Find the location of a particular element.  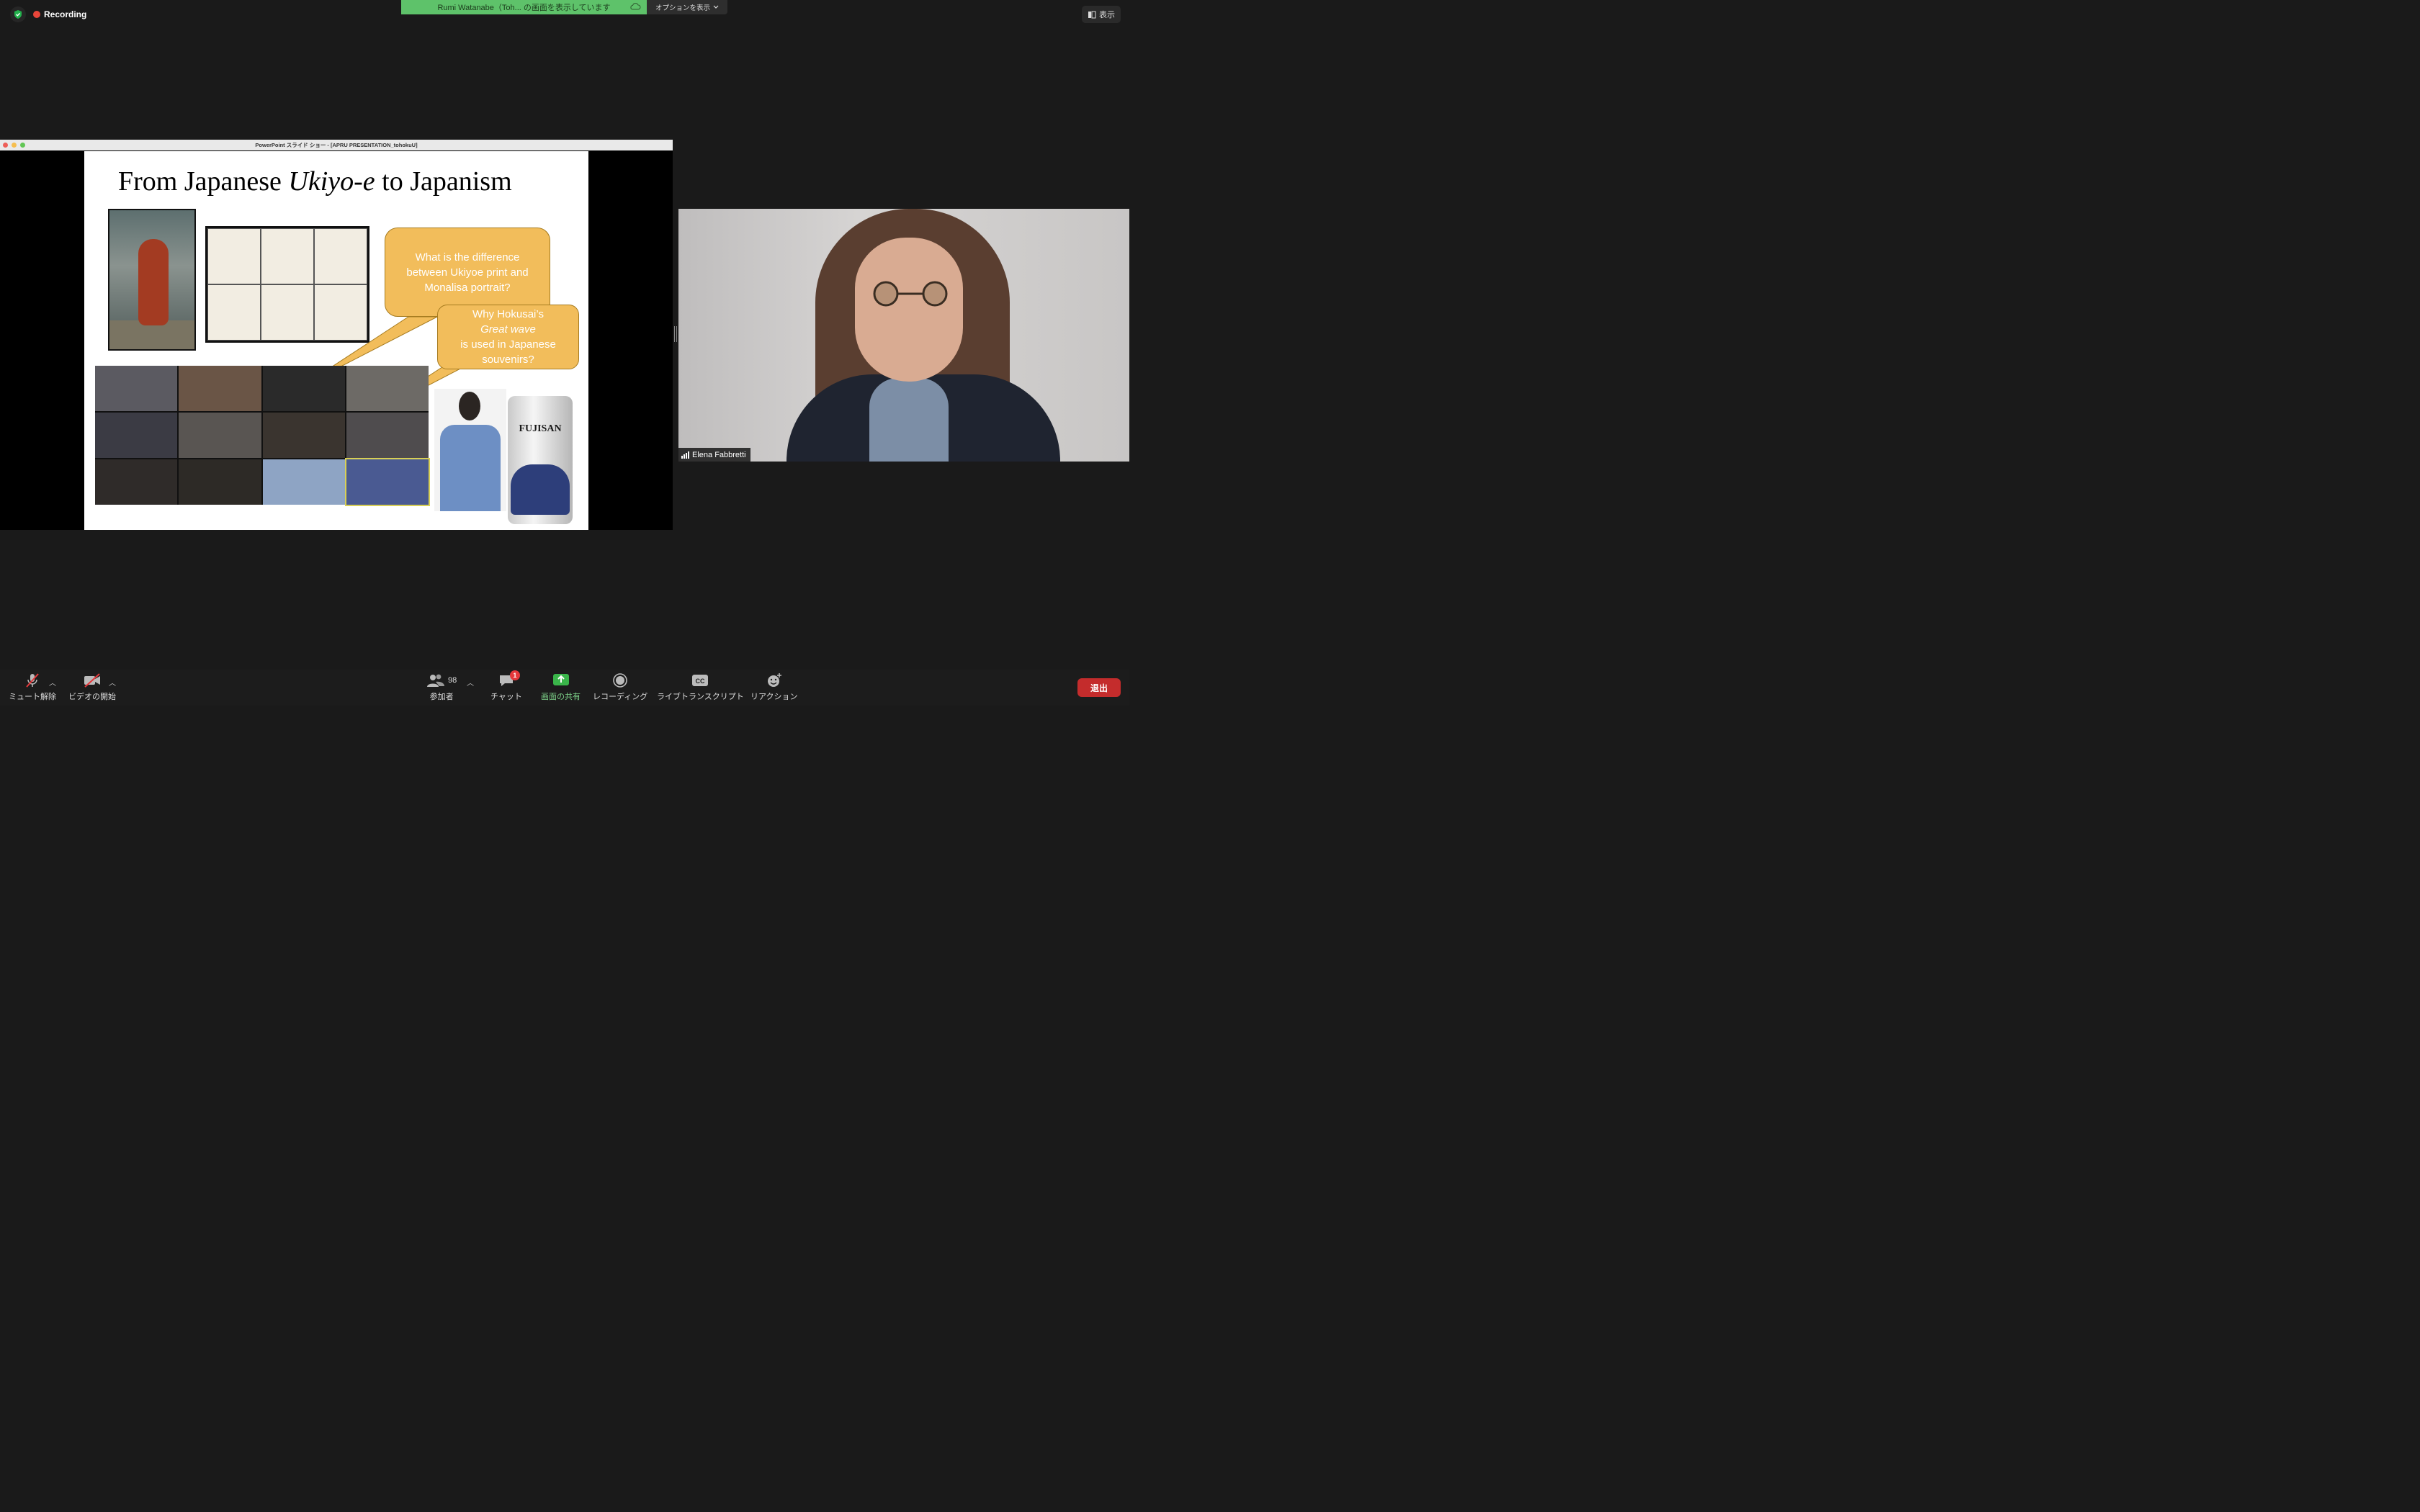

share-screen-label: 画面の共有 is located at coordinates (561, 697).